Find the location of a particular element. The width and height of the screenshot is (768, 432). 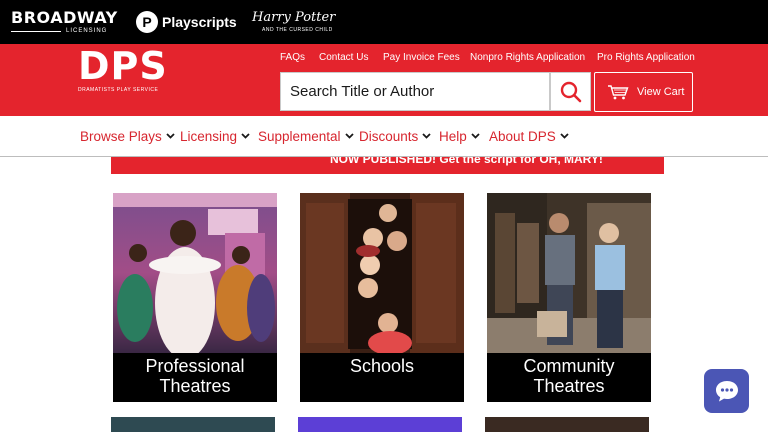

broadway-logo-sub: LICENSING is located at coordinates (87, 31).